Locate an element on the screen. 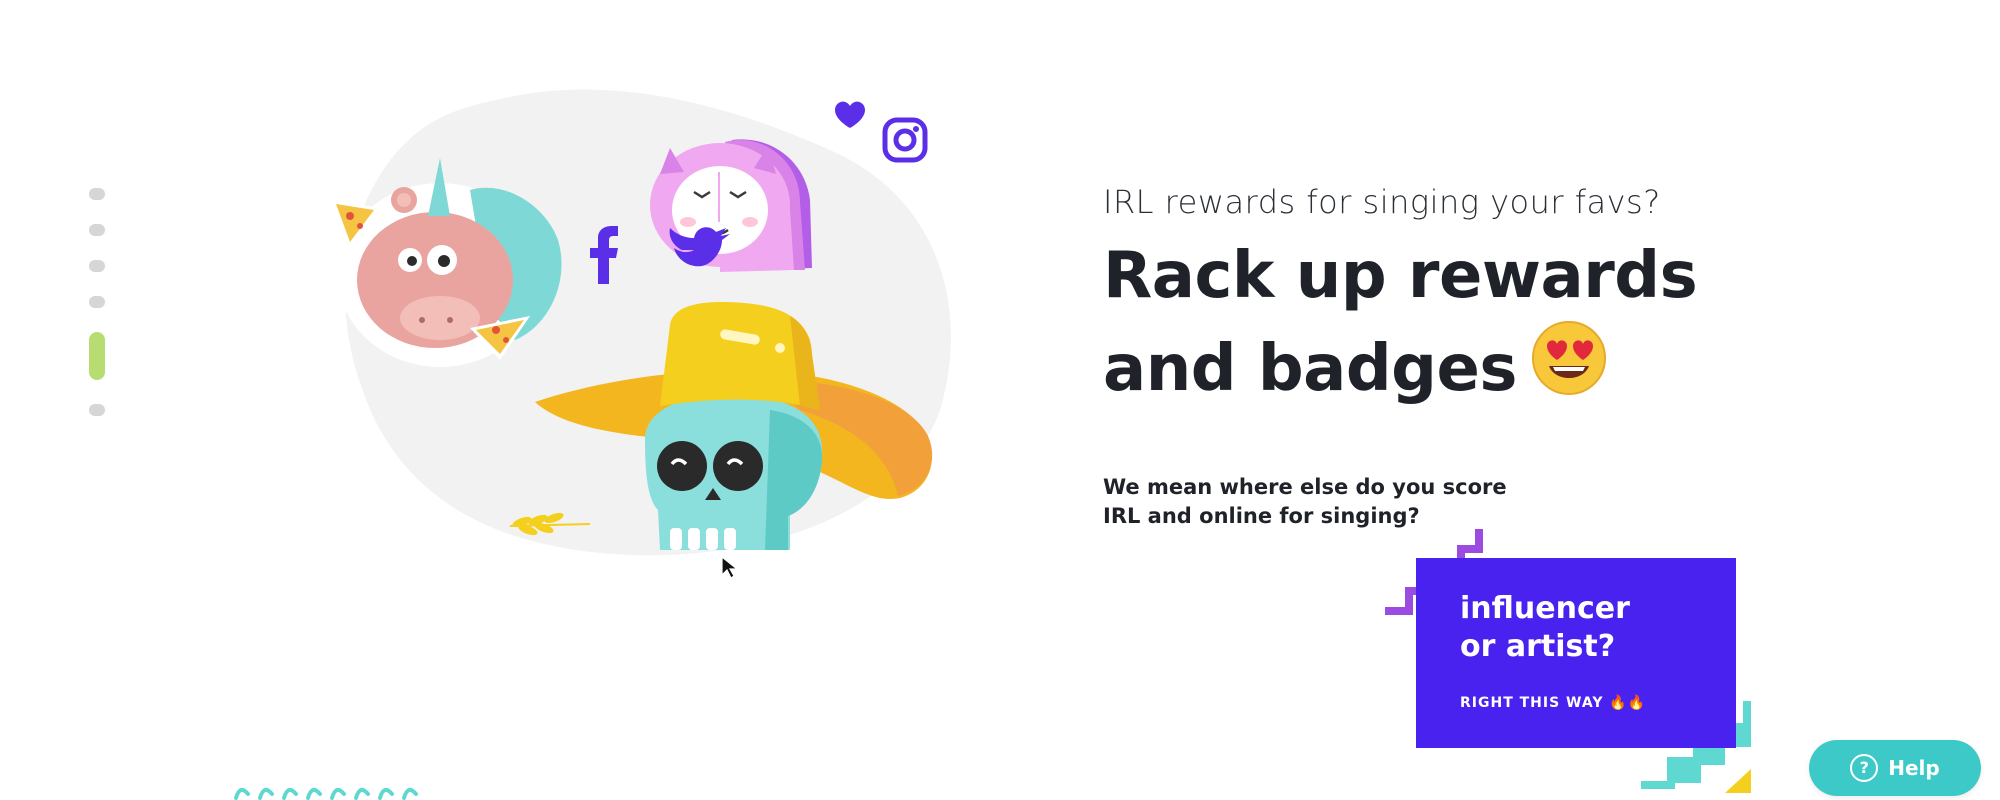 The height and width of the screenshot is (800, 2000). slide-nav is located at coordinates (97, 314).